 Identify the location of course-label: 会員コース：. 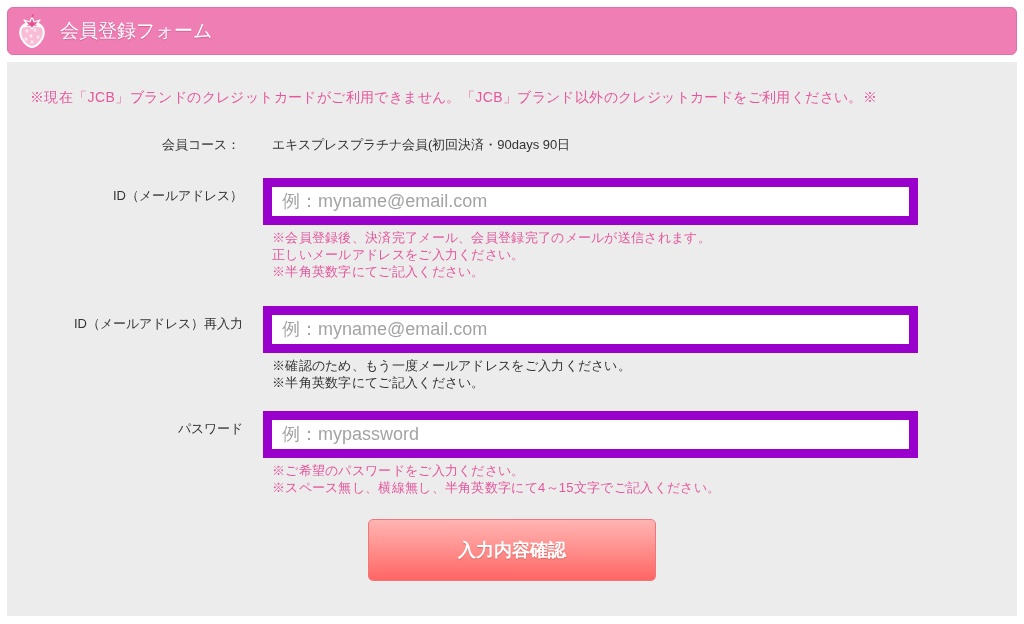
(200, 145).